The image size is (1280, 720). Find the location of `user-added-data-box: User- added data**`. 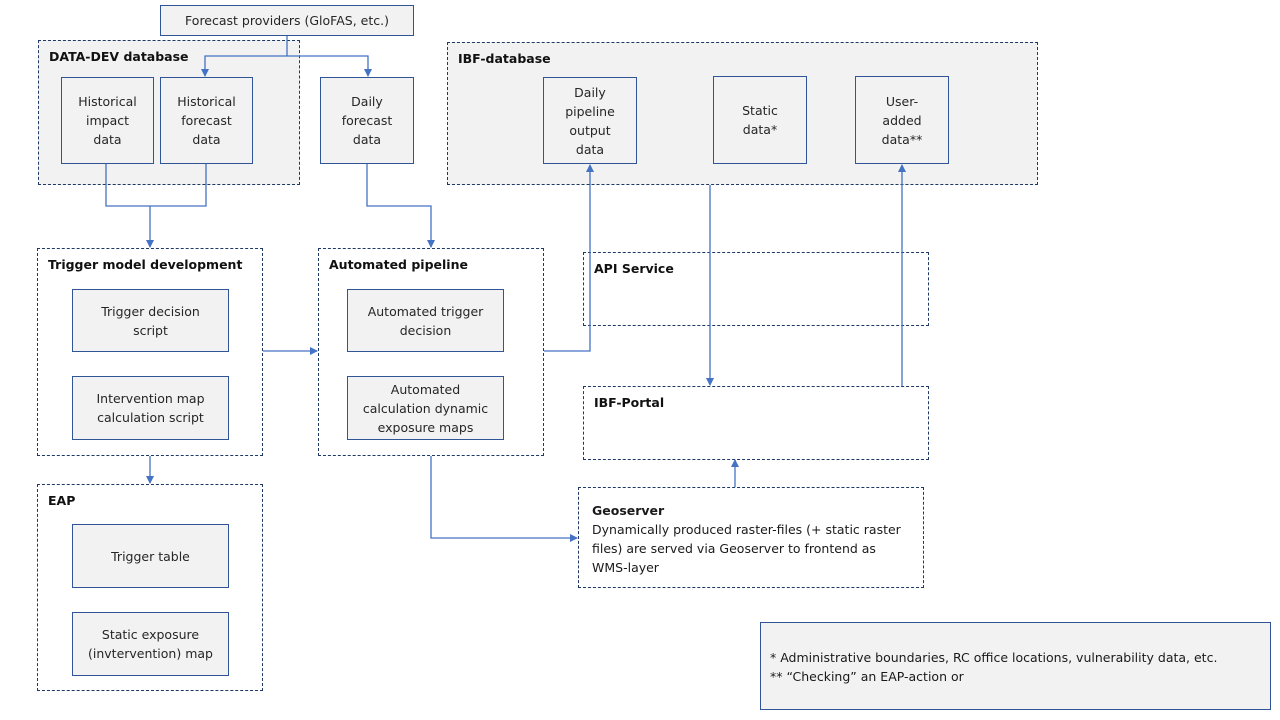

user-added-data-box: User- added data** is located at coordinates (902, 120).